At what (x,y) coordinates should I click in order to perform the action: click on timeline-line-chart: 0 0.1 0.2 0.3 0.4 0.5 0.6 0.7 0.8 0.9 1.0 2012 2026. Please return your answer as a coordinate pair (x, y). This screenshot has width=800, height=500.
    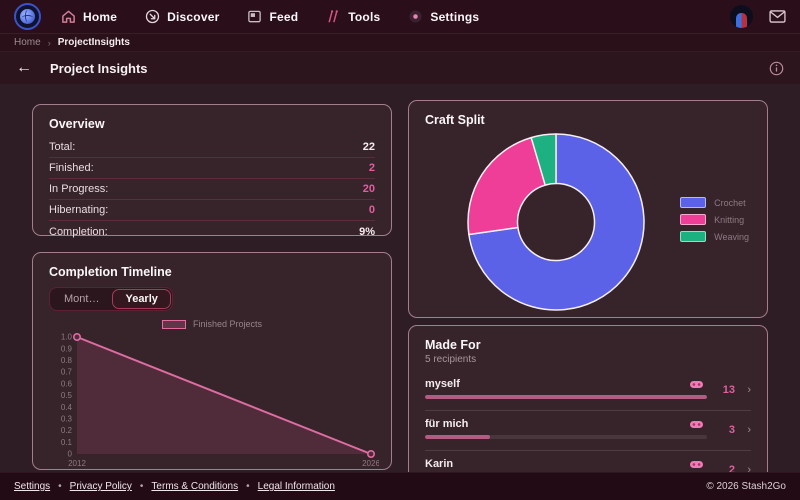
    Looking at the image, I should click on (220, 400).